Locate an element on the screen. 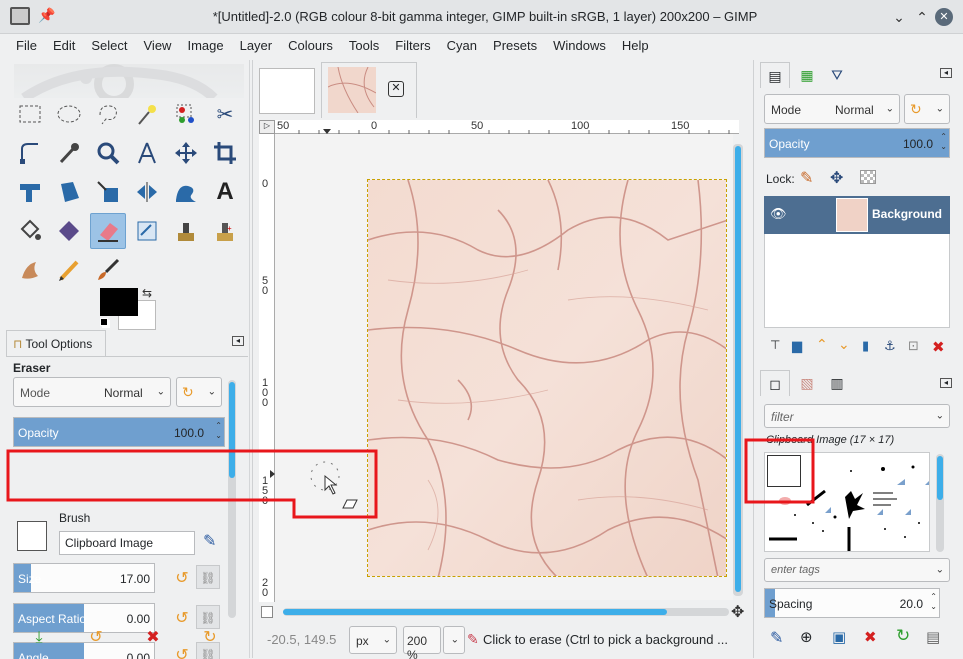  mask-layer-icon: ⊡ is located at coordinates (913, 346).